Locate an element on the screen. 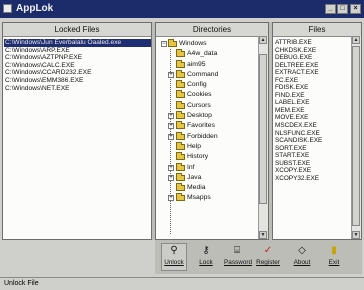 This screenshot has height=290, width=364. about-button: ◇ About is located at coordinates (302, 255).